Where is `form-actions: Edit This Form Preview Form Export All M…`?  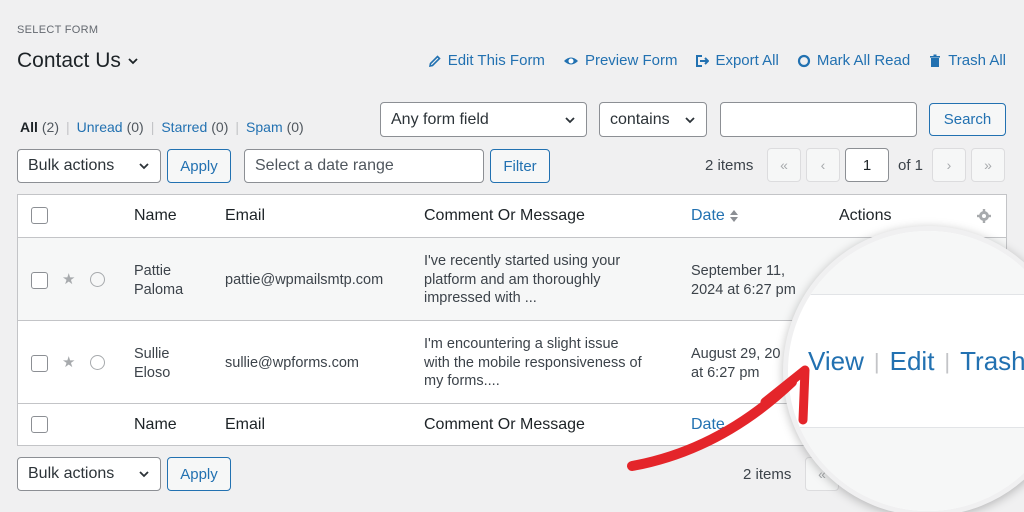
form-actions: Edit This Form Preview Form Export All M… is located at coordinates (717, 60).